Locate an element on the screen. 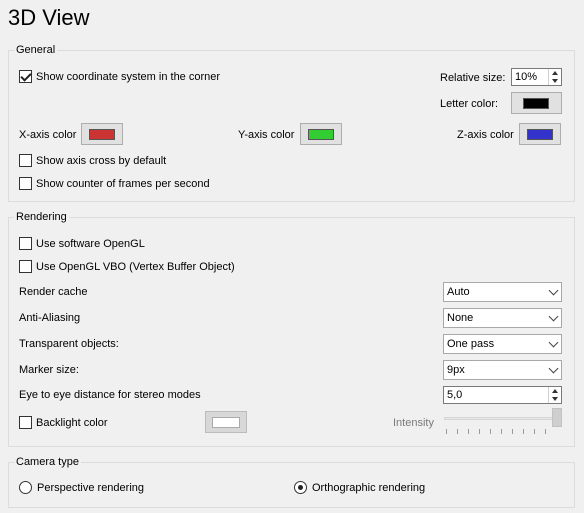  intensity-slider-ticks is located at coordinates (501, 431).